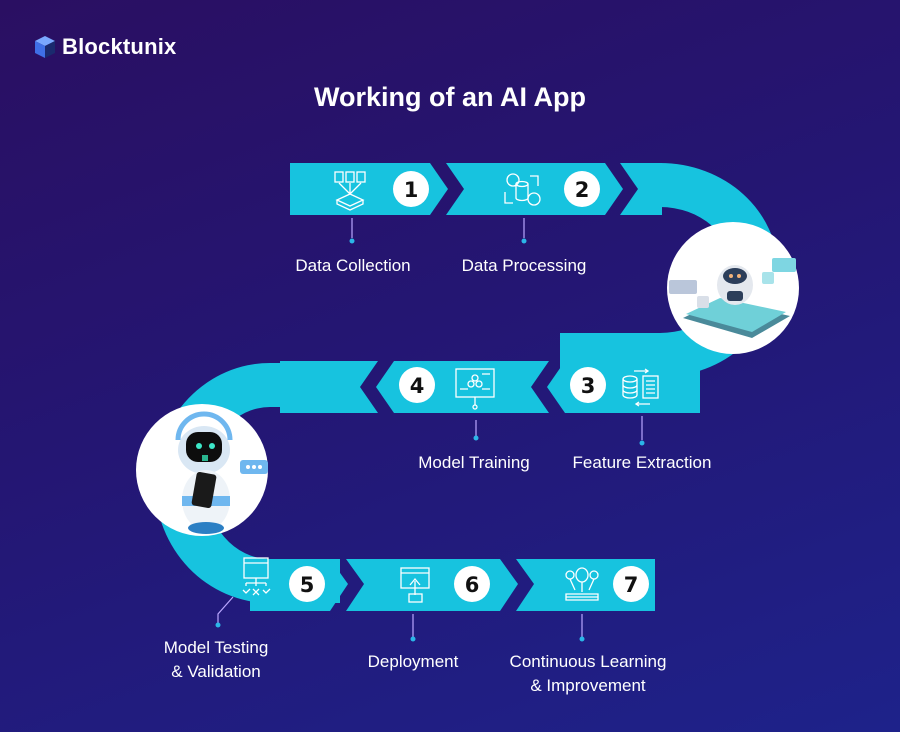 This screenshot has width=900, height=732. Describe the element at coordinates (641, 189) in the screenshot. I see `step-curve-entry` at that location.